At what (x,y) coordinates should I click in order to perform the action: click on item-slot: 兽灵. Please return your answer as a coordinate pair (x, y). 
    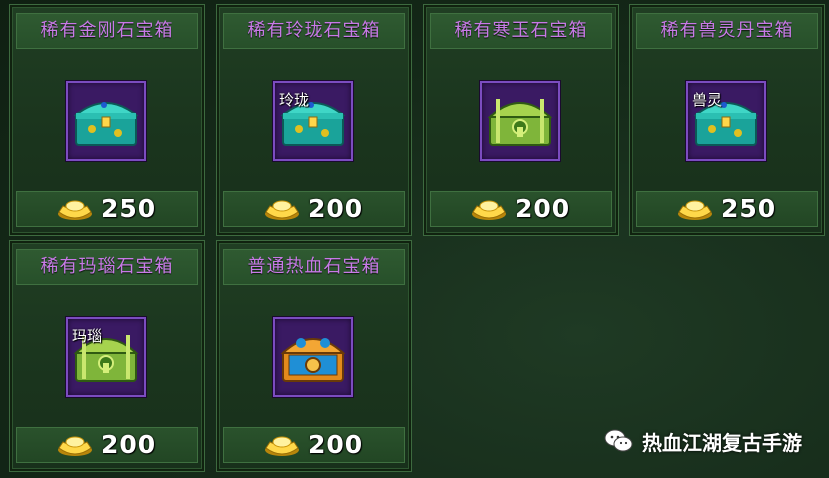
    Looking at the image, I should click on (726, 121).